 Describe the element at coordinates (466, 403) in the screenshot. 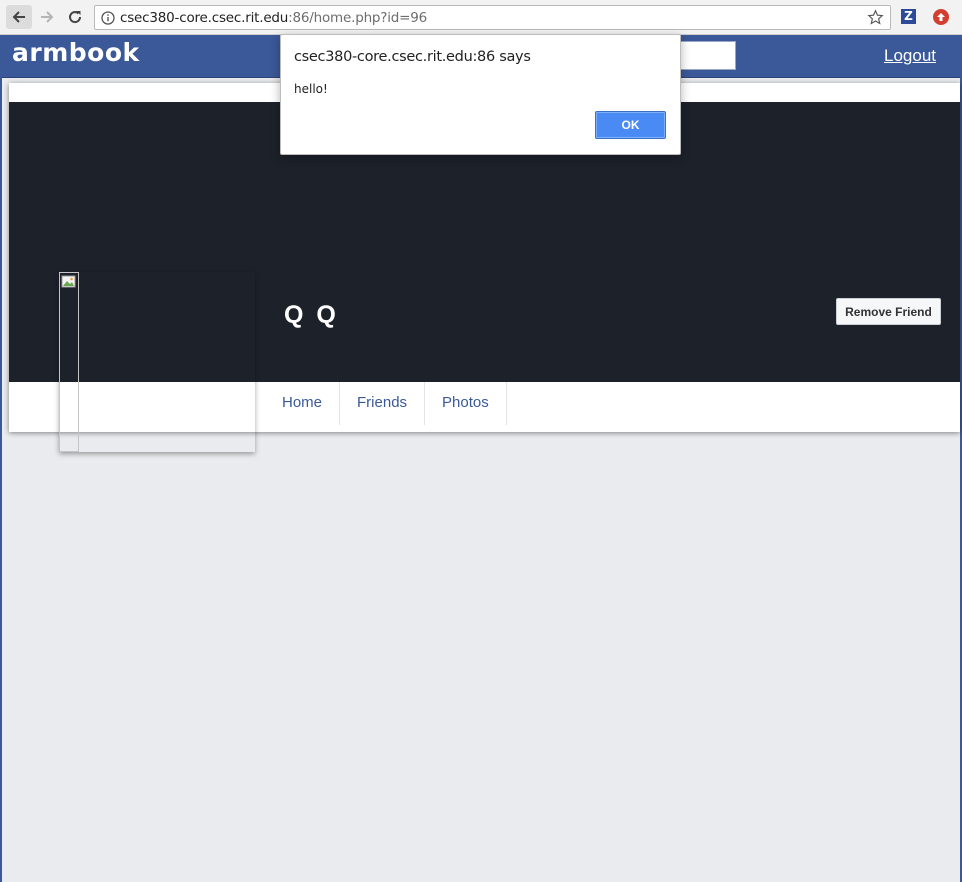

I see `tab-photos: Photos` at that location.